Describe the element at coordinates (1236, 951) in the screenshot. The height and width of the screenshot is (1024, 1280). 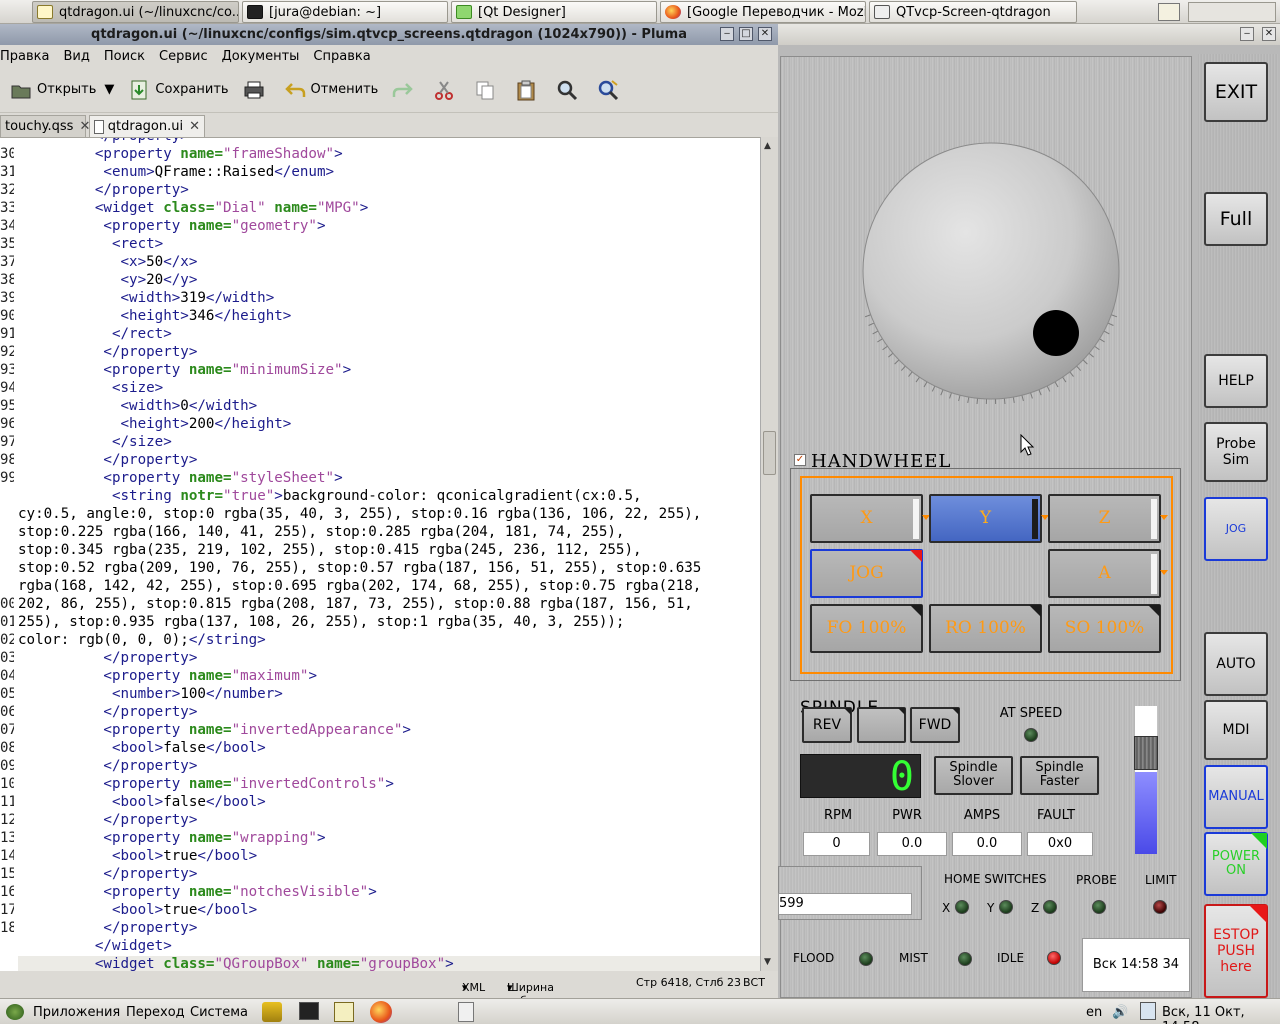
I see `estop-button: ESTOP PUSH here` at that location.